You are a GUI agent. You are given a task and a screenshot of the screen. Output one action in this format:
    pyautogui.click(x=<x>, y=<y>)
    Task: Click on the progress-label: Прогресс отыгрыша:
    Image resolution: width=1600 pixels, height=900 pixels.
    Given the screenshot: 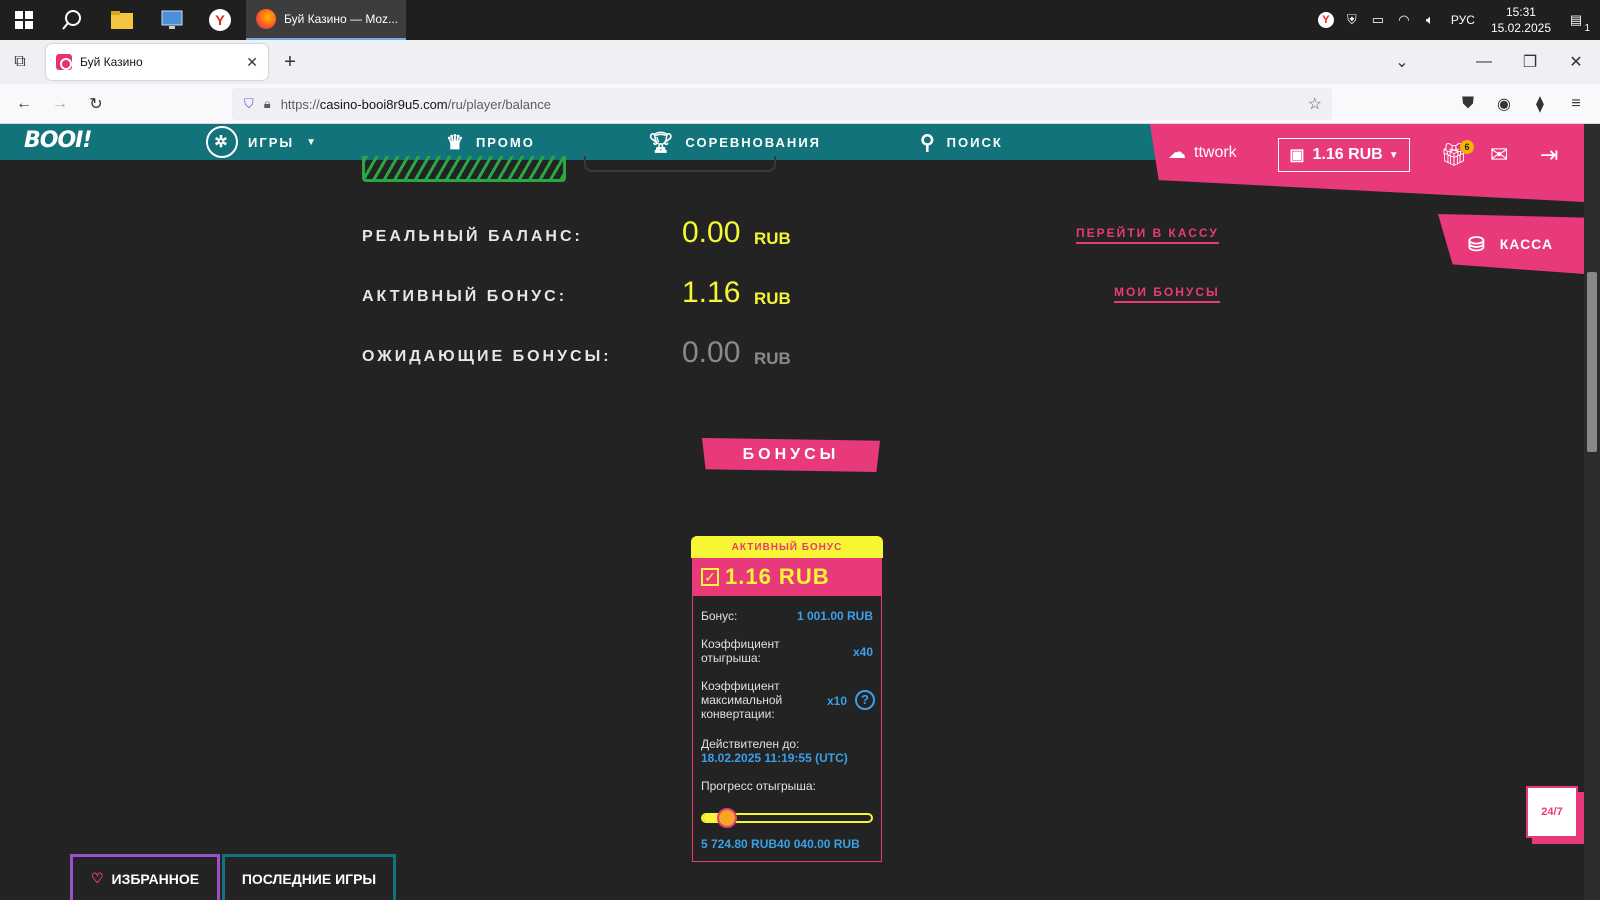 What is the action you would take?
    pyautogui.click(x=758, y=786)
    